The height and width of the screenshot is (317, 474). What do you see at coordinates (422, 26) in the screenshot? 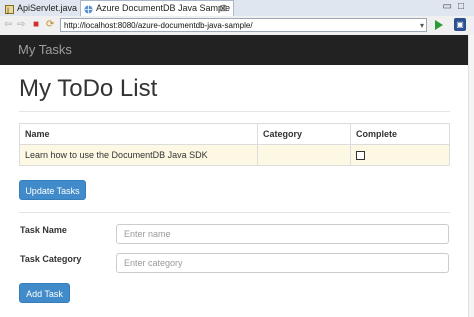
I see `chevron-down-icon: ▾` at bounding box center [422, 26].